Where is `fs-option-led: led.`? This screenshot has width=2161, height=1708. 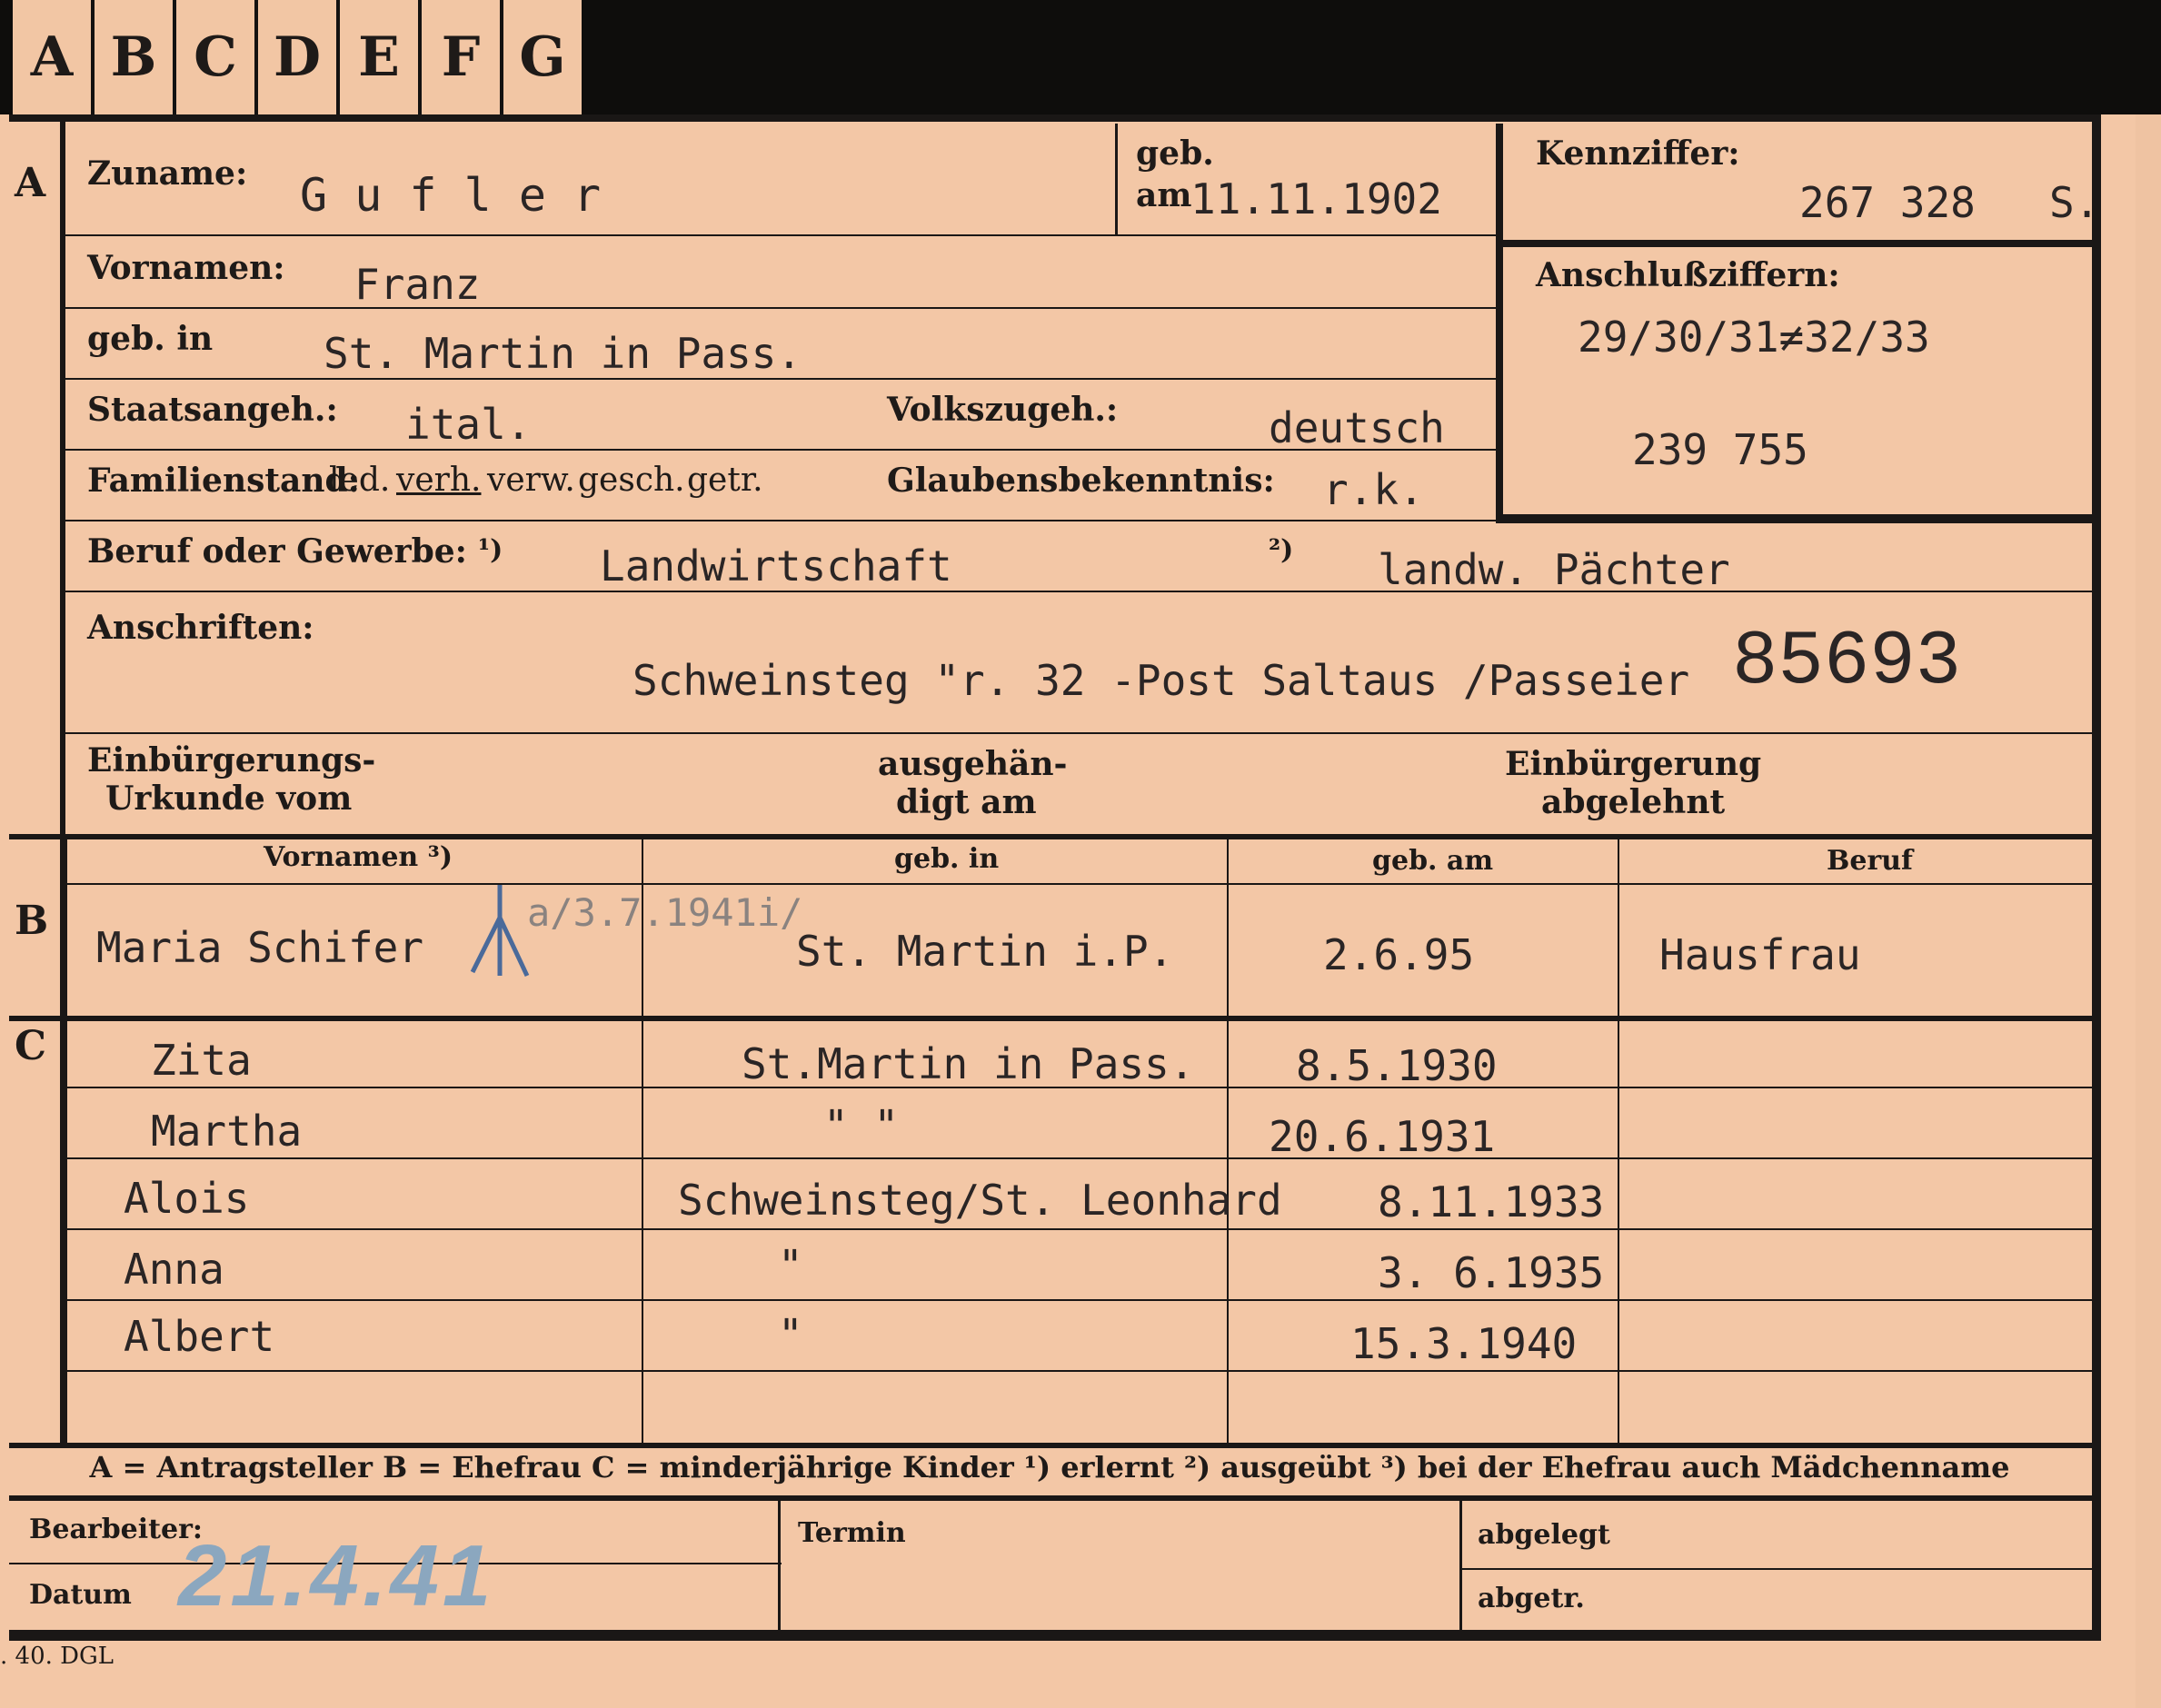 fs-option-led: led. is located at coordinates (360, 480).